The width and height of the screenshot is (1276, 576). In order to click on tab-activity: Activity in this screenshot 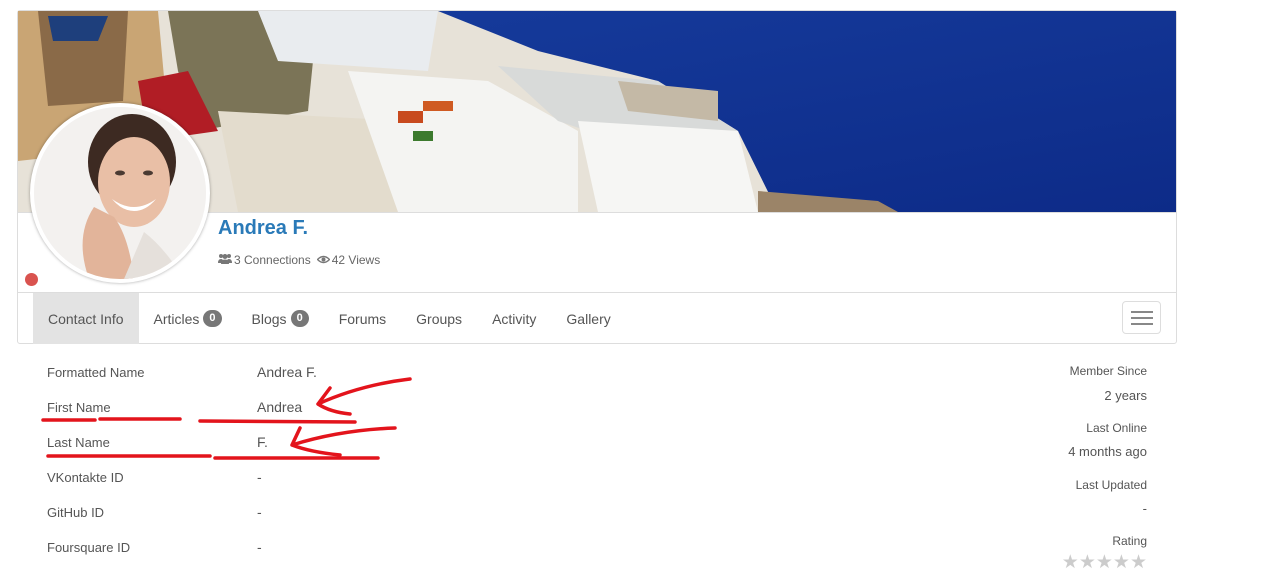, I will do `click(514, 318)`.